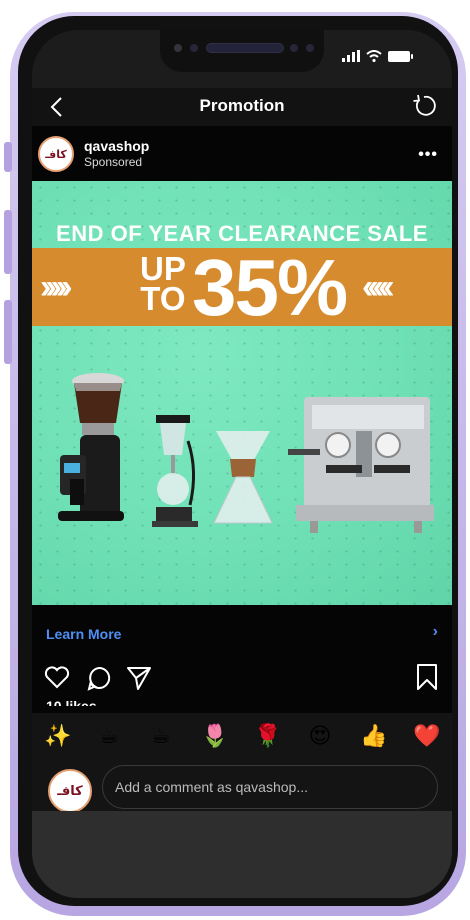 This screenshot has height=920, width=470. Describe the element at coordinates (361, 465) in the screenshot. I see `espresso-machine-image` at that location.